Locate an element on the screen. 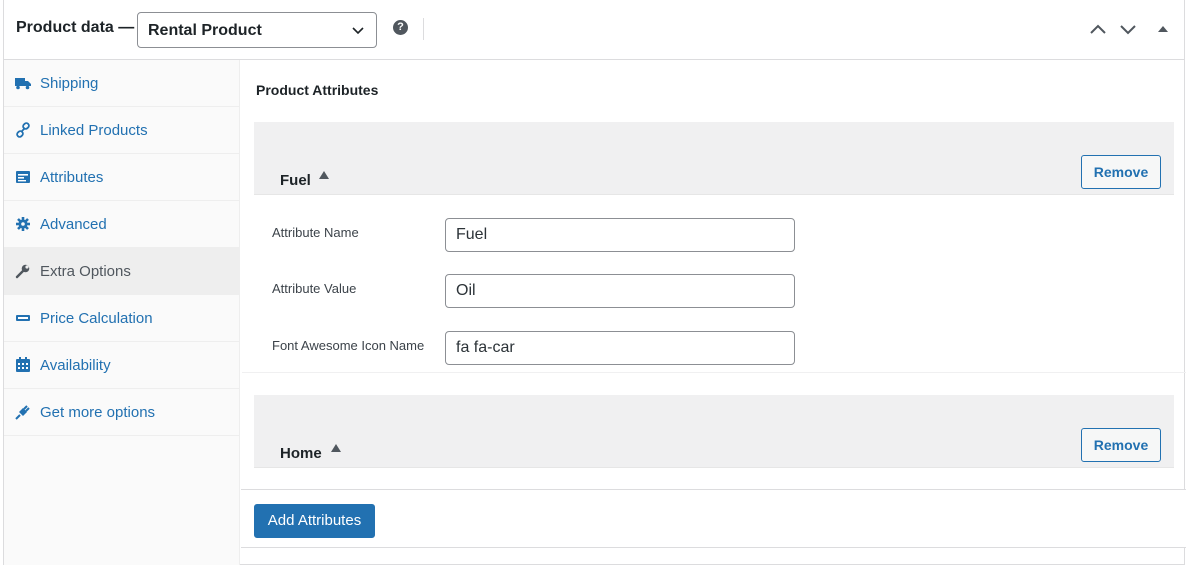  wrench-icon is located at coordinates (22, 271).